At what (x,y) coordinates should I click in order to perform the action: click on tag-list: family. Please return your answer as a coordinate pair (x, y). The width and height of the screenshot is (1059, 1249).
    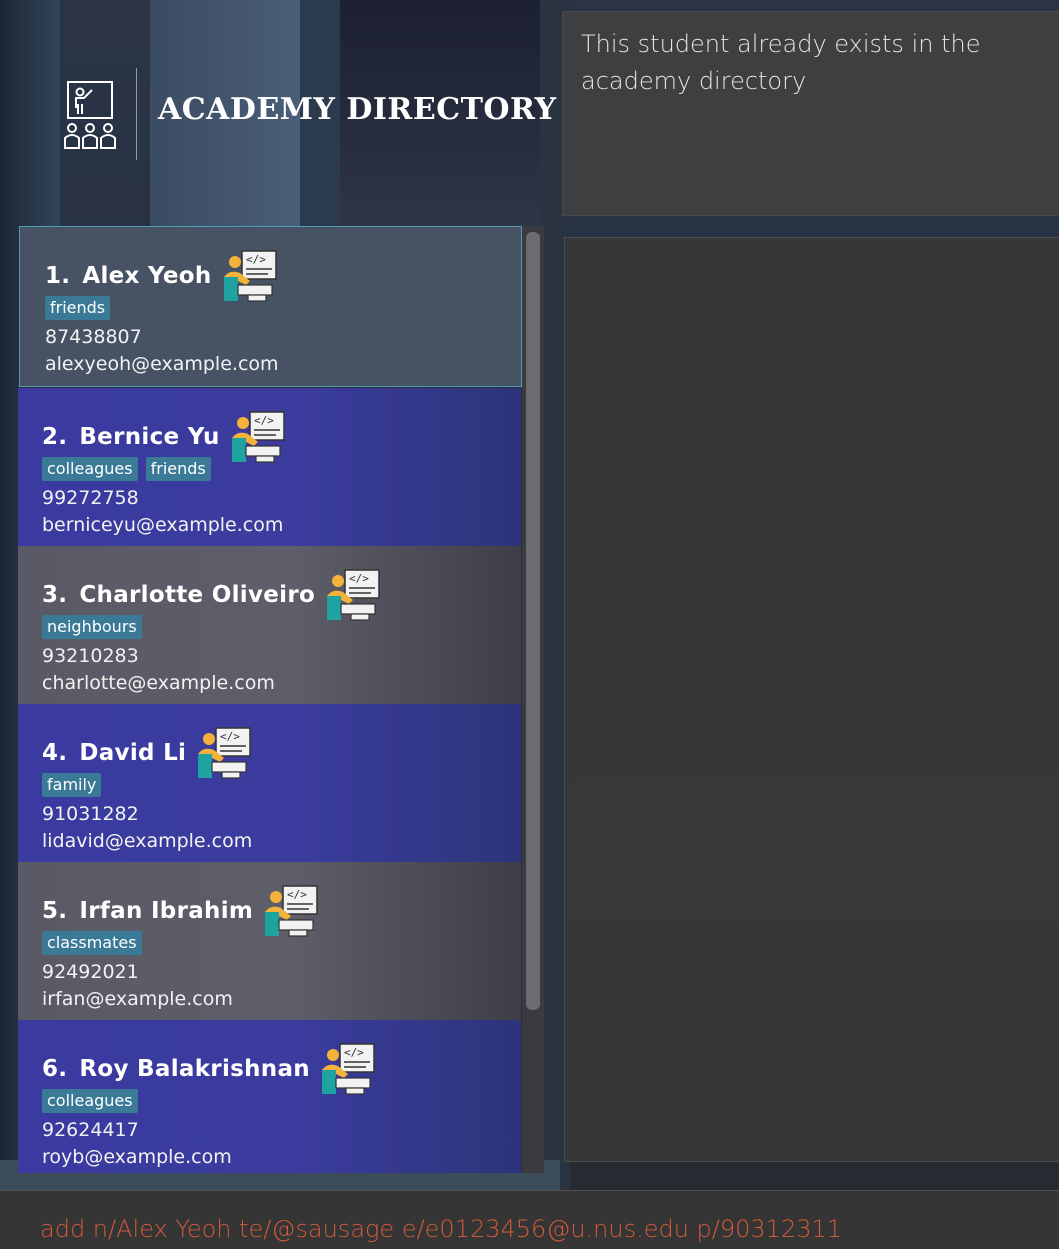
    Looking at the image, I should click on (72, 785).